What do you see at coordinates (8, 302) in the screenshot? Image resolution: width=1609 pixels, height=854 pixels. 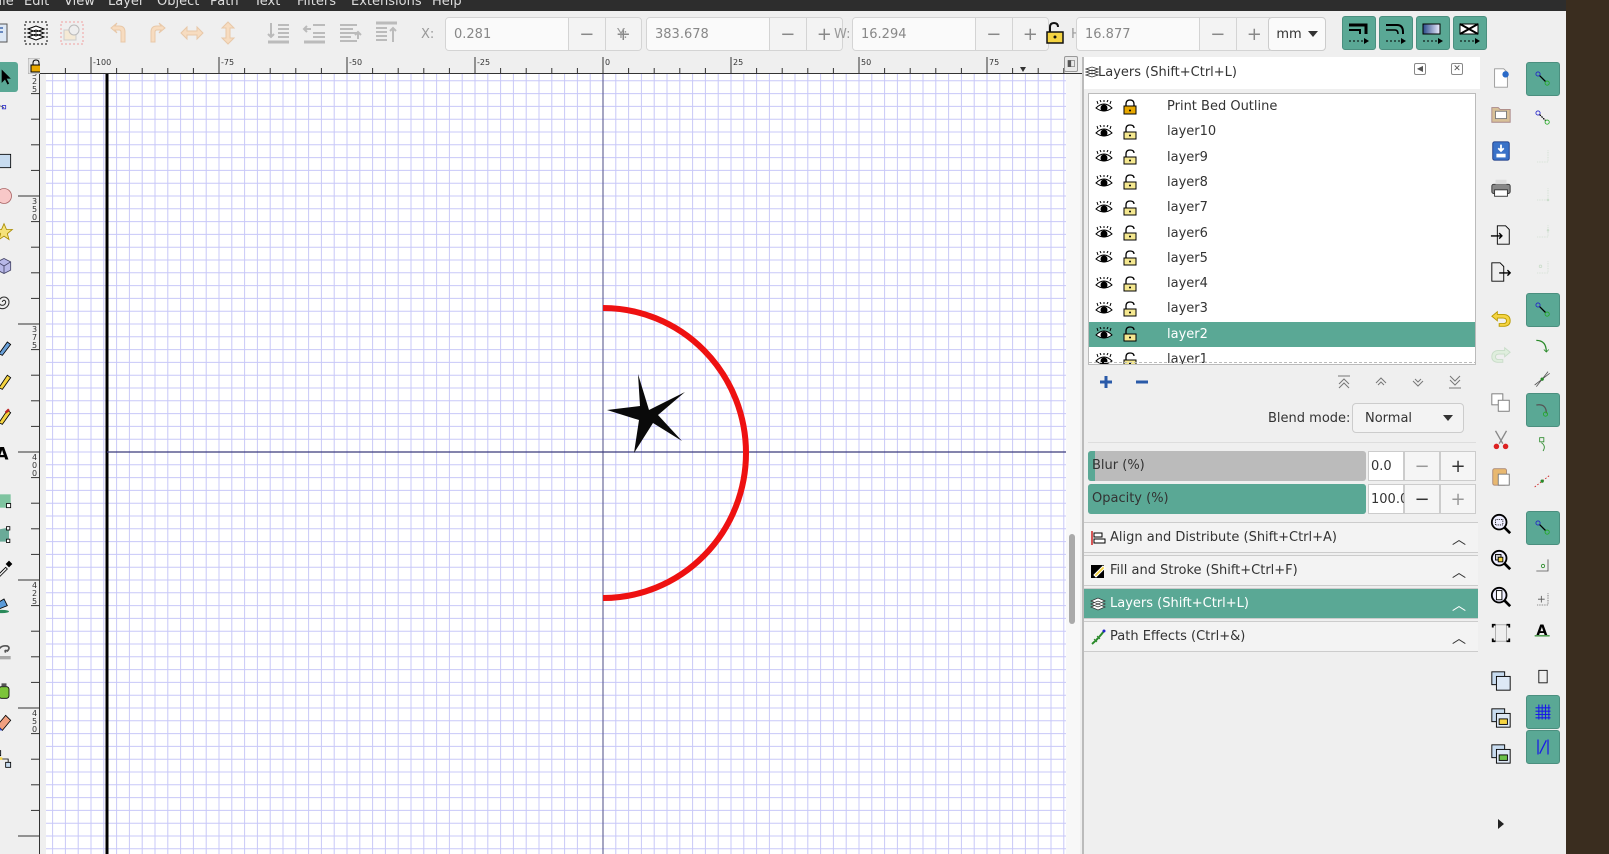 I see `spiral-tool-icon` at bounding box center [8, 302].